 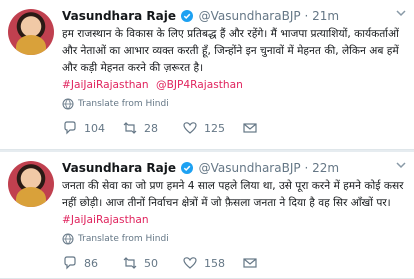 I want to click on retweet-count: 50, so click(x=151, y=263).